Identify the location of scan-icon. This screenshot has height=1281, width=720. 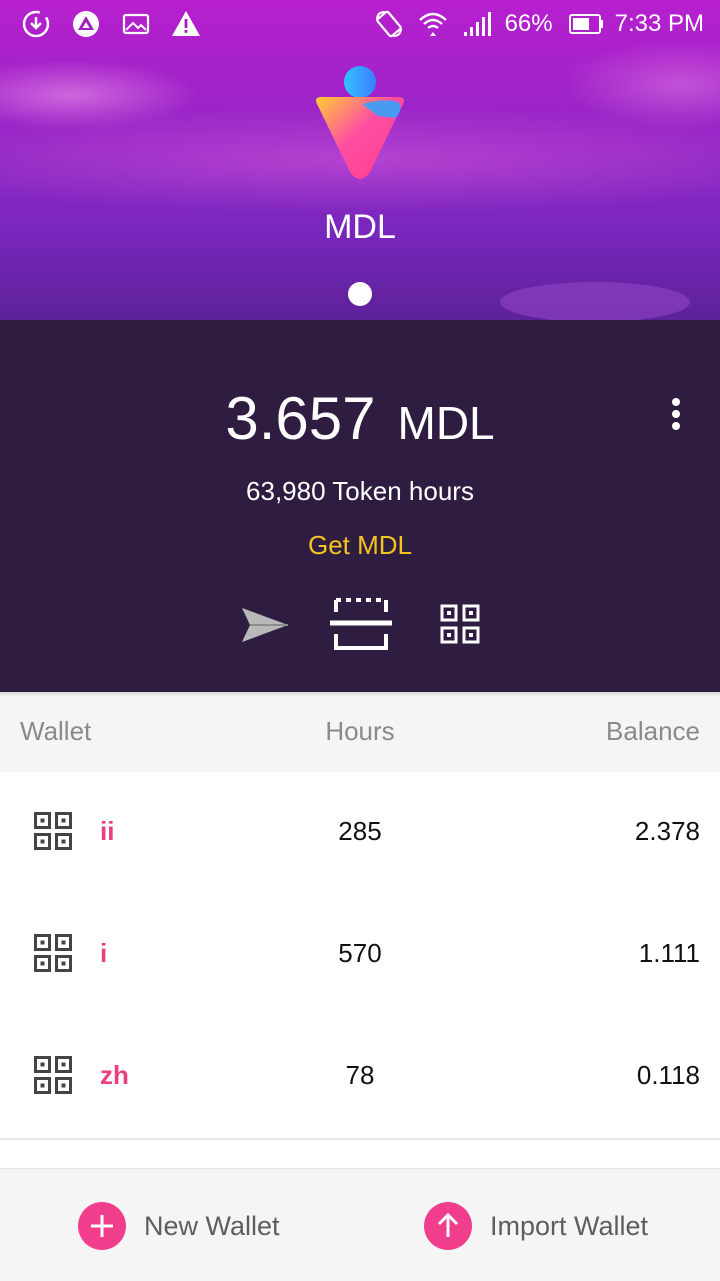
(361, 625).